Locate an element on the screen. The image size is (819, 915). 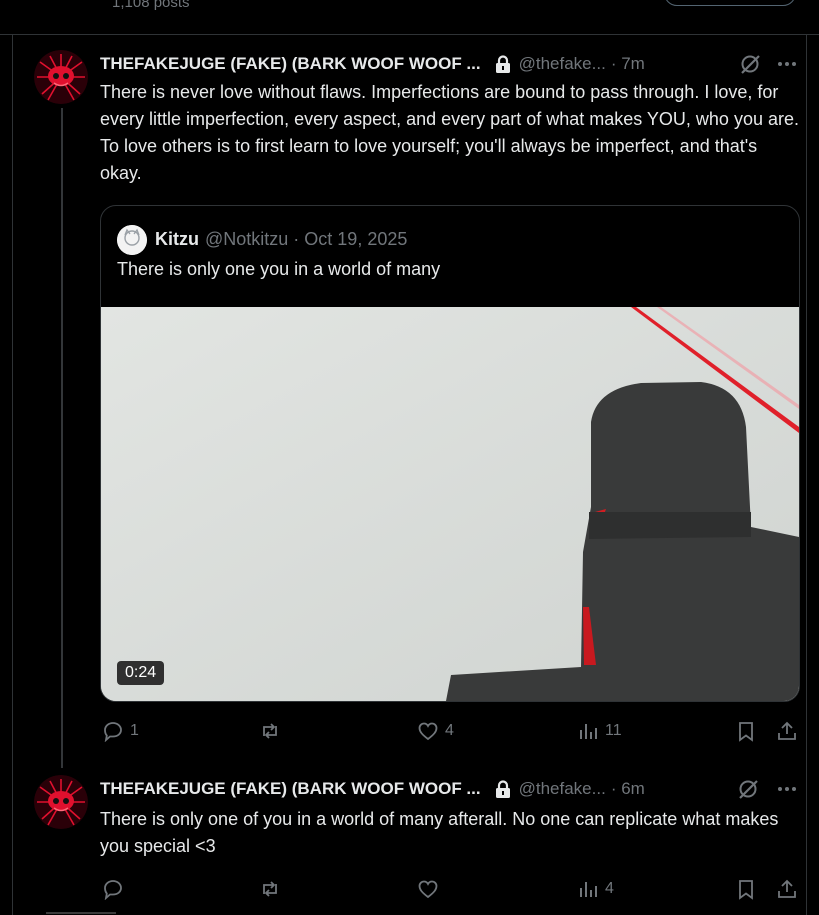
reply-button: 1 is located at coordinates (120, 731).